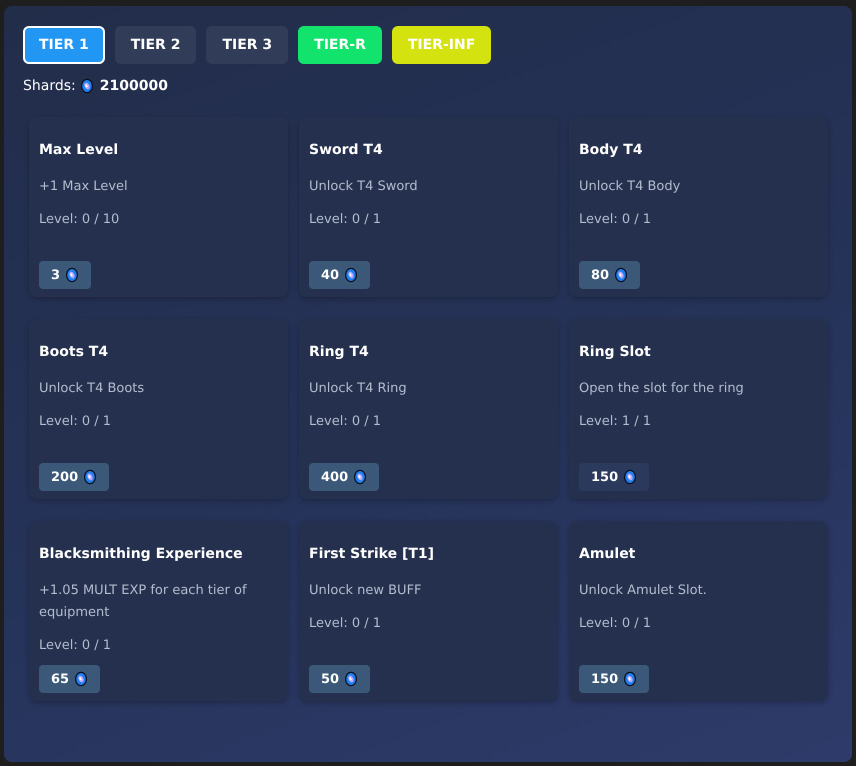 The height and width of the screenshot is (766, 856). What do you see at coordinates (364, 187) in the screenshot?
I see `upgrade-description: Unlock T4 Sword` at bounding box center [364, 187].